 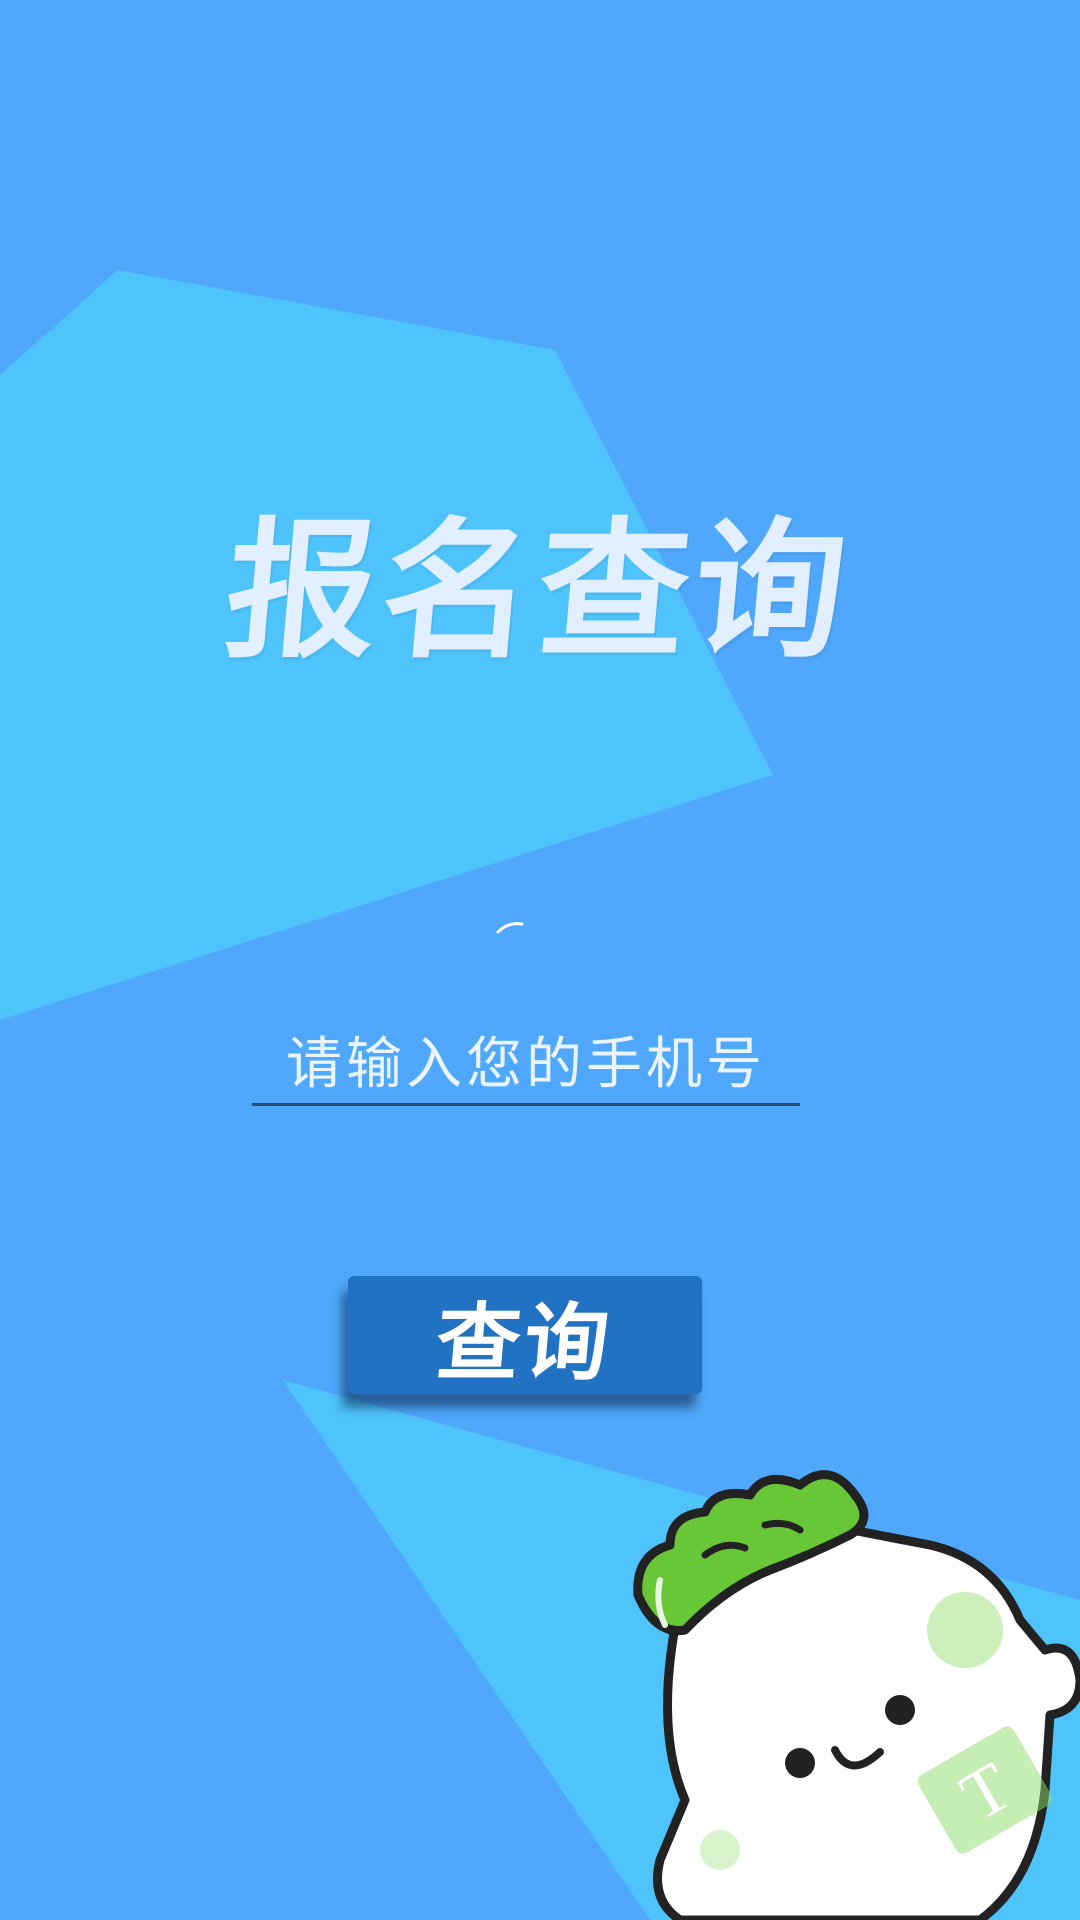 What do you see at coordinates (856, 1695) in the screenshot?
I see `radish-mascot-illustration: T` at bounding box center [856, 1695].